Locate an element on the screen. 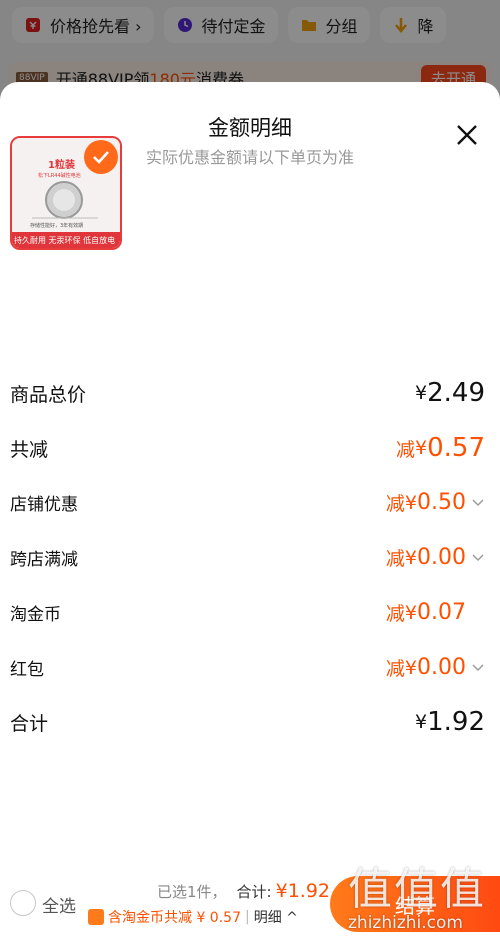  row-grand-total: 合计 ¥1.92 is located at coordinates (247, 722).